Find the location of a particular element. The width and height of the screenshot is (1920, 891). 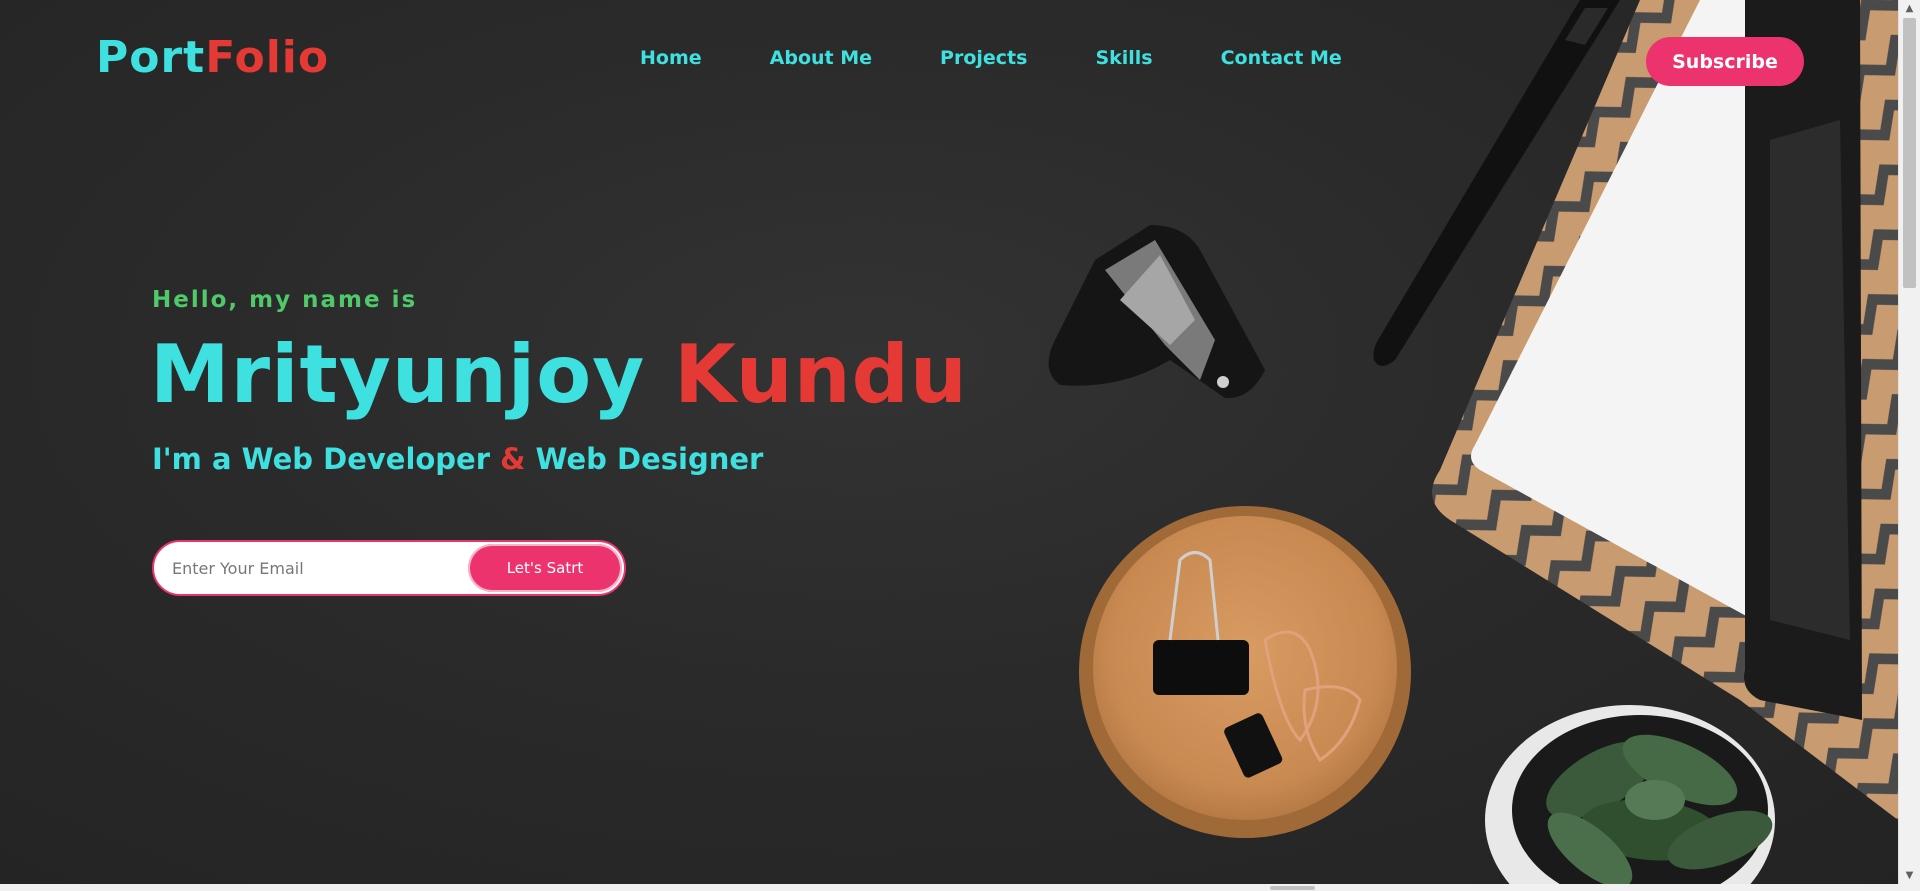

hero-name: Mrityunjoy Kundu is located at coordinates (559, 374).